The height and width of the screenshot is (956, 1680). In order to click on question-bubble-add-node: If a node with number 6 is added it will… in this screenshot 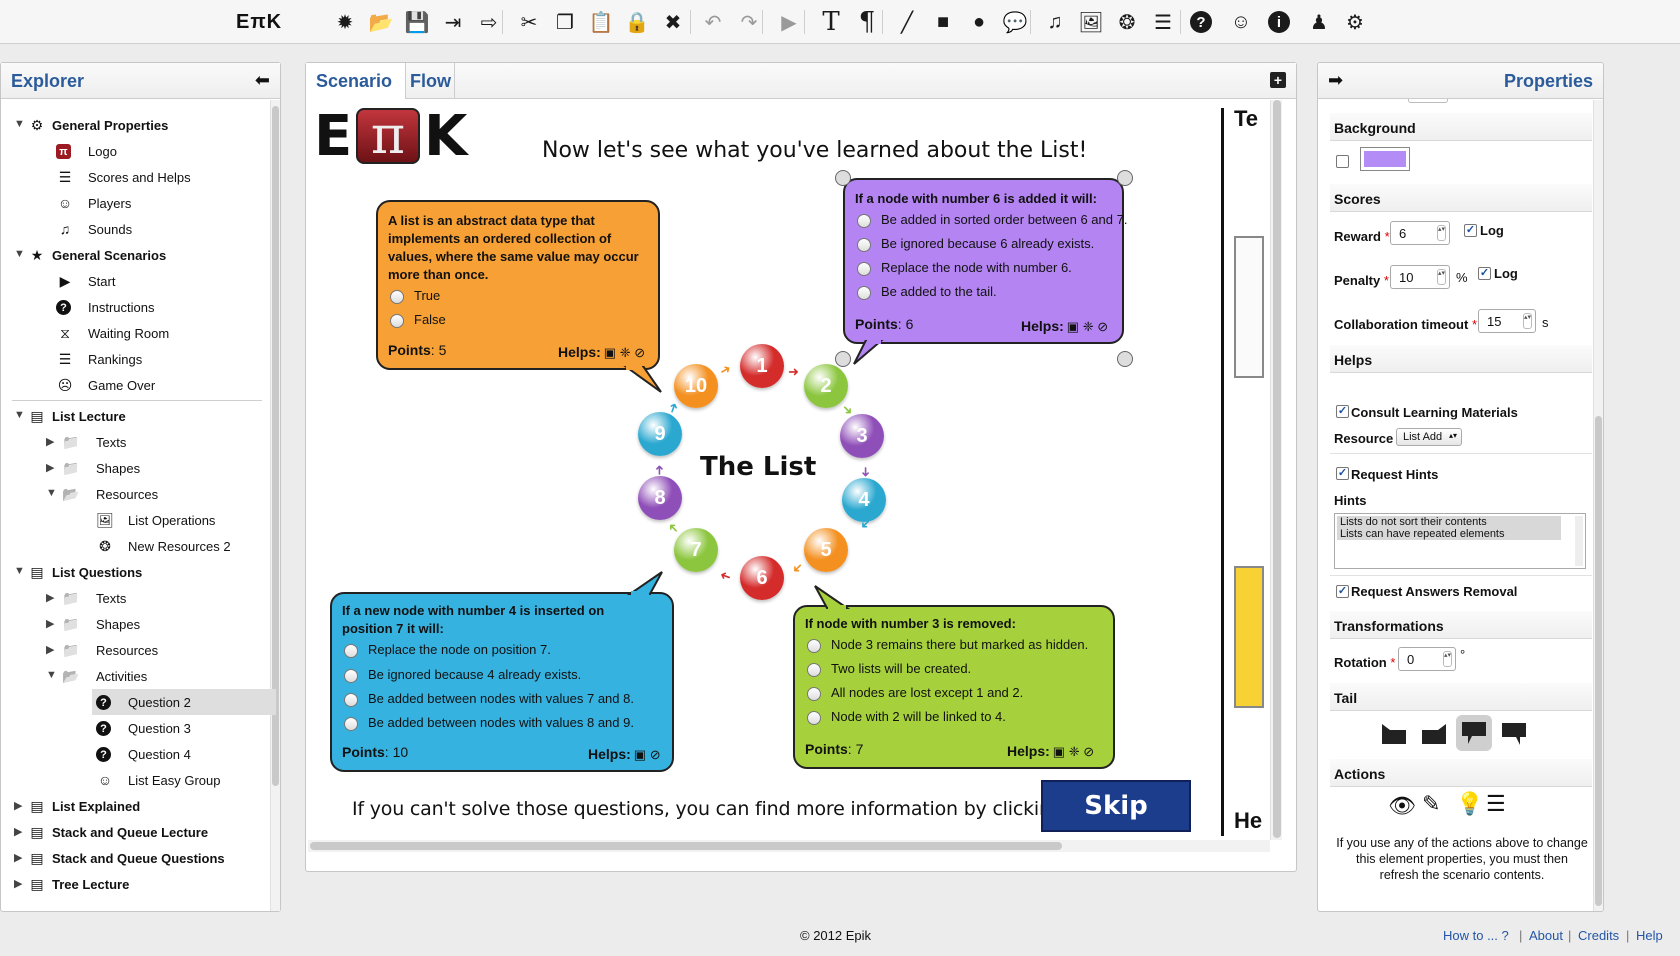, I will do `click(985, 261)`.